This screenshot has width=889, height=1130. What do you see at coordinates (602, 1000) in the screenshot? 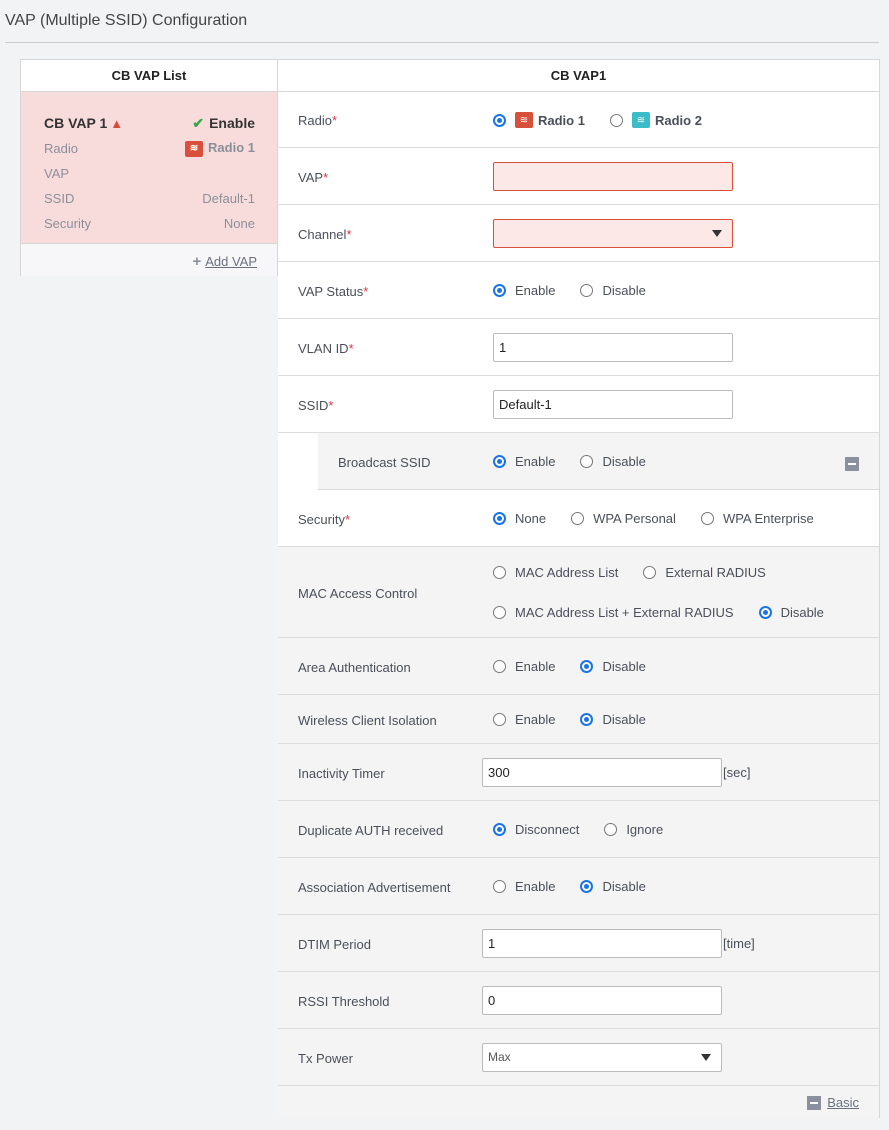
I see `rssi-threshold-input: 0` at bounding box center [602, 1000].